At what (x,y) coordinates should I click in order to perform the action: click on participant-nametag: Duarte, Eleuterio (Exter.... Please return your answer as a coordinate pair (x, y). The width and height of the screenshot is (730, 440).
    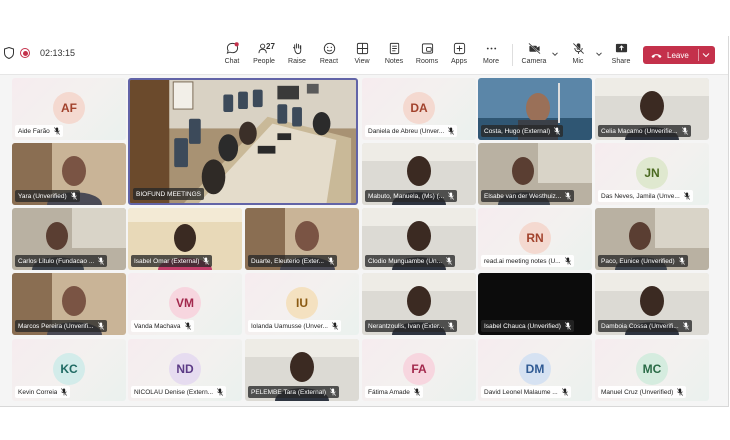
    Looking at the image, I should click on (292, 261).